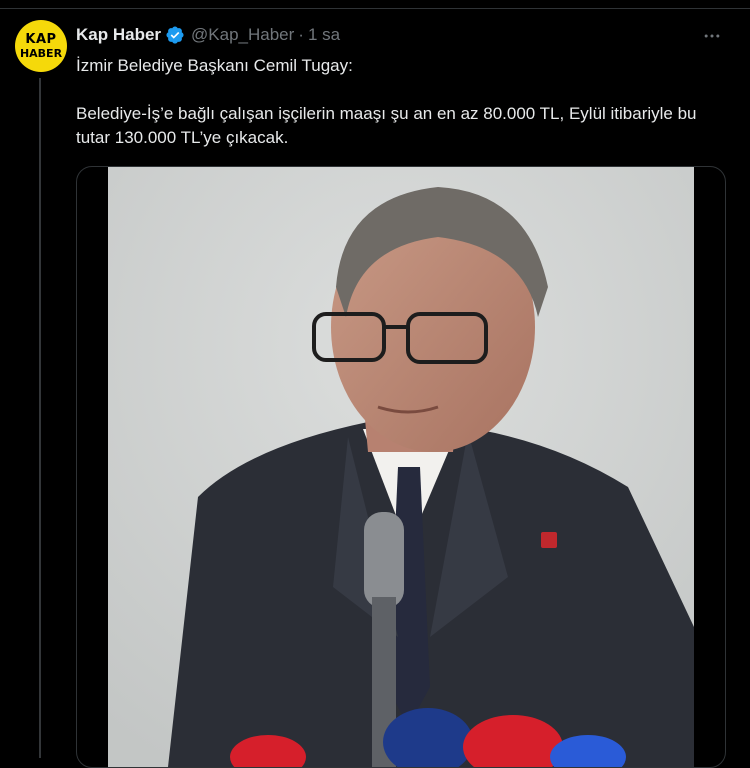 This screenshot has height=768, width=750. Describe the element at coordinates (41, 39) in the screenshot. I see `avatar-text-top: KAP` at that location.